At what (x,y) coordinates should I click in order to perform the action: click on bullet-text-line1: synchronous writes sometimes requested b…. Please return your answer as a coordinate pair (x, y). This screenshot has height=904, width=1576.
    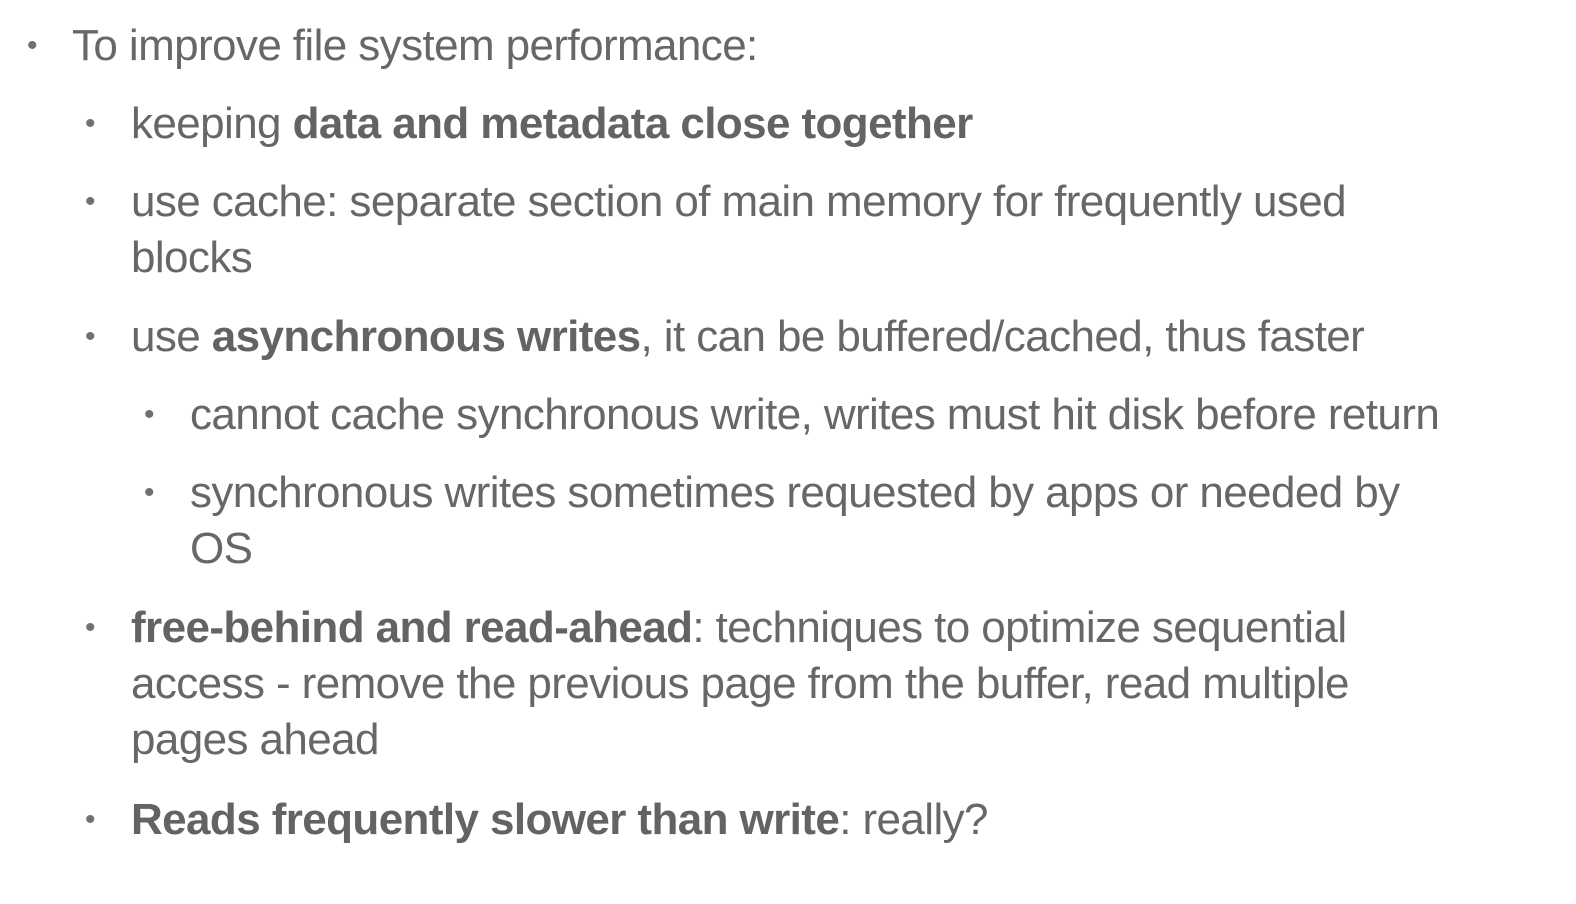
    Looking at the image, I should click on (795, 492).